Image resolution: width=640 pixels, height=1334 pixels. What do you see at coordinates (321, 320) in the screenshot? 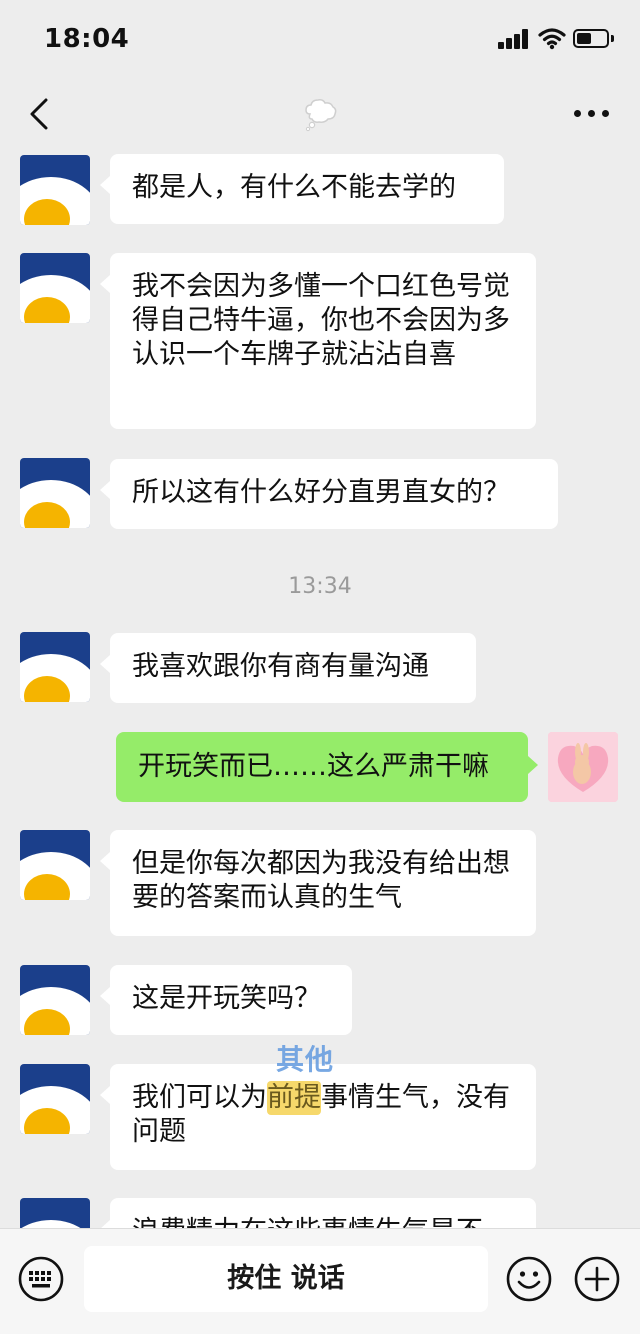
I see `message-text: 我不会因为多懂一个口红色号觉得自己特牛逼，你也不会因为多认识一个车牌子就沾沾自喜` at bounding box center [321, 320].